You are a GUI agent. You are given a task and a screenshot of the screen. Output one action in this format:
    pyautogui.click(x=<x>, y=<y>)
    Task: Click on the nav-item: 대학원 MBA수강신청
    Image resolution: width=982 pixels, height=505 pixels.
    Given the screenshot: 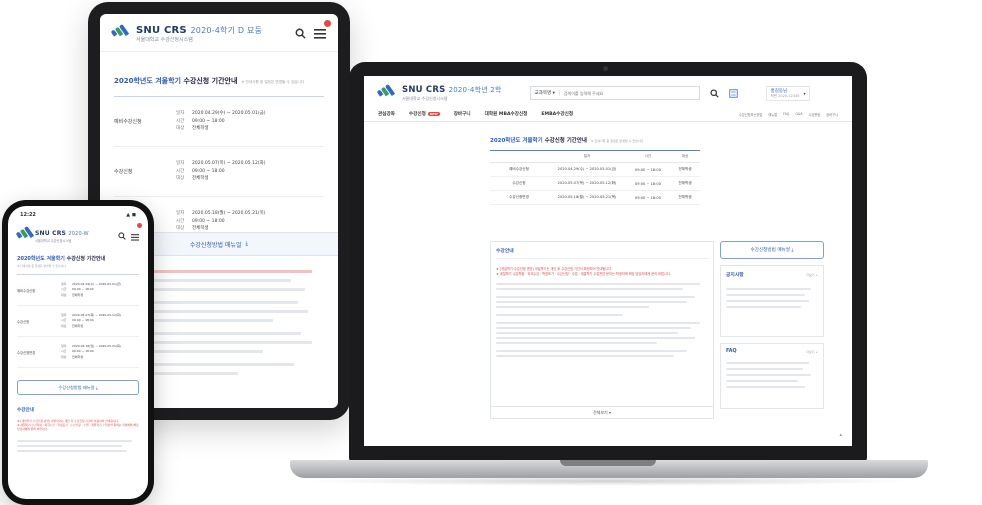 What is the action you would take?
    pyautogui.click(x=506, y=114)
    